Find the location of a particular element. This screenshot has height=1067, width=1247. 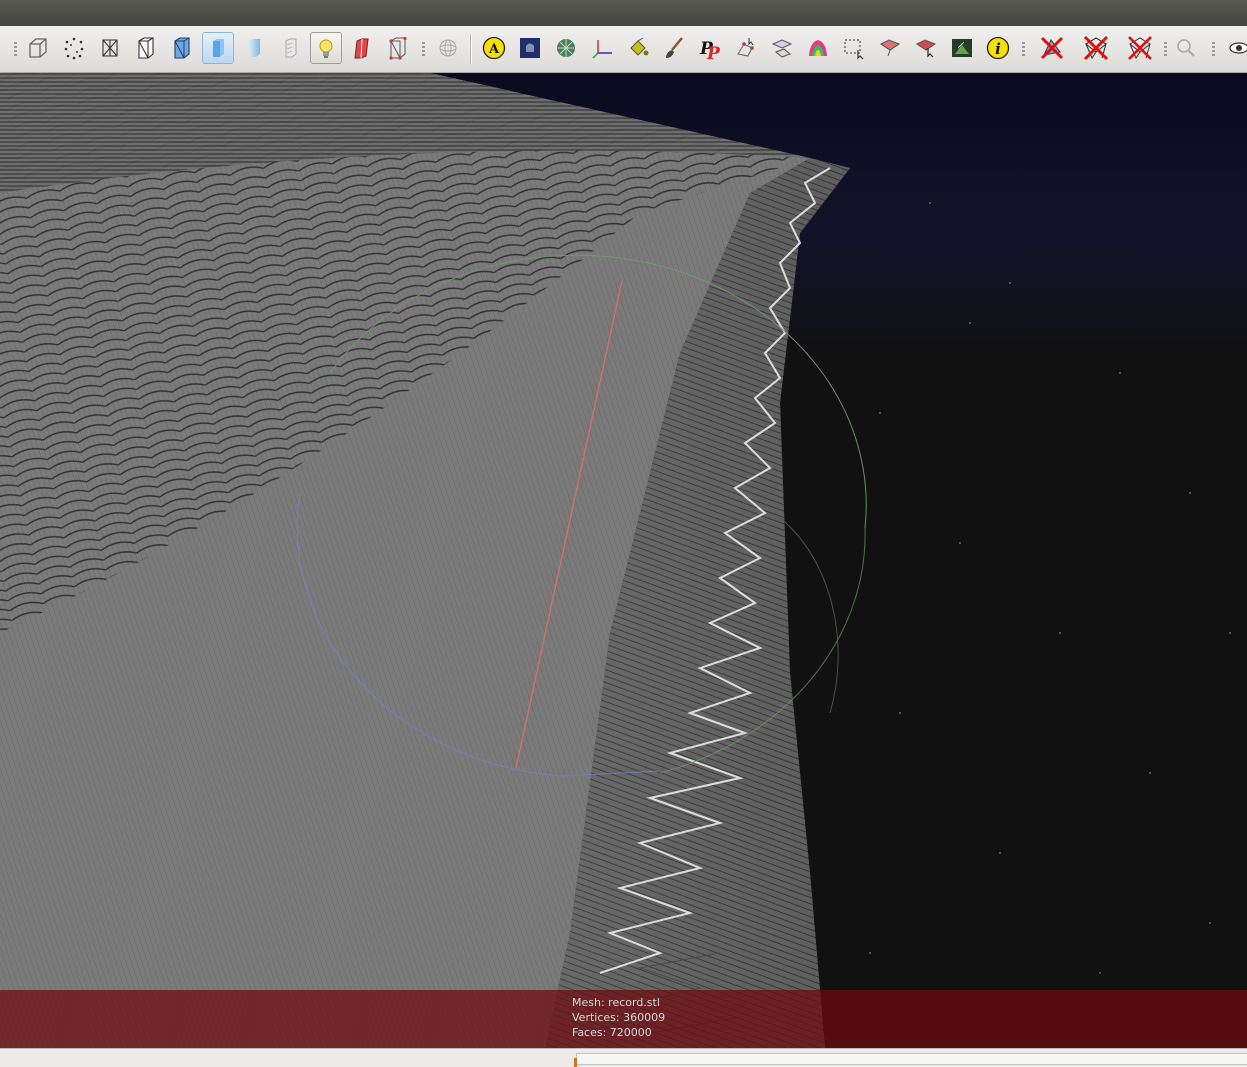

smooth-shading-icon is located at coordinates (254, 48).